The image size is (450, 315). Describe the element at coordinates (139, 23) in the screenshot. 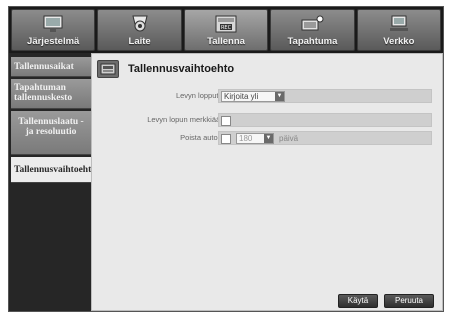

I see `camera-icon` at that location.